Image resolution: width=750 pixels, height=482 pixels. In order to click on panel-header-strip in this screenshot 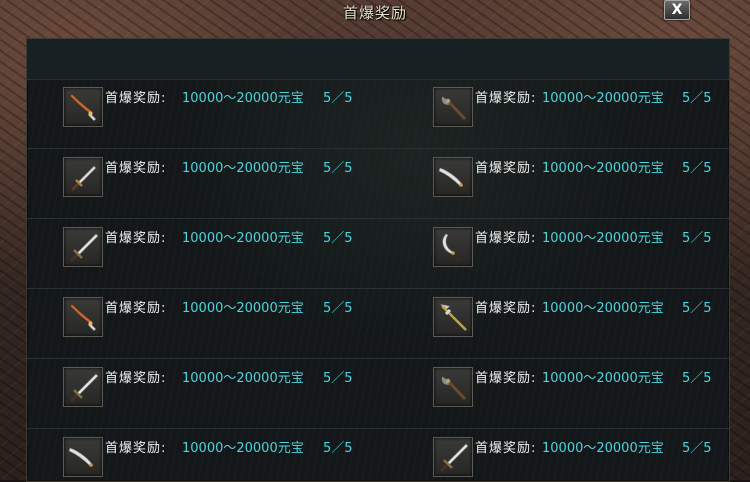, I will do `click(378, 59)`.